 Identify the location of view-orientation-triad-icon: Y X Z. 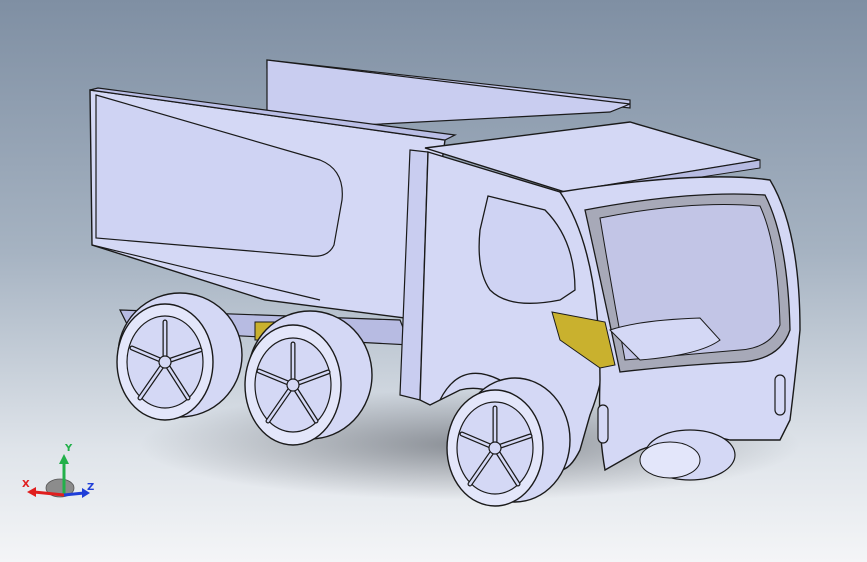
(60, 475).